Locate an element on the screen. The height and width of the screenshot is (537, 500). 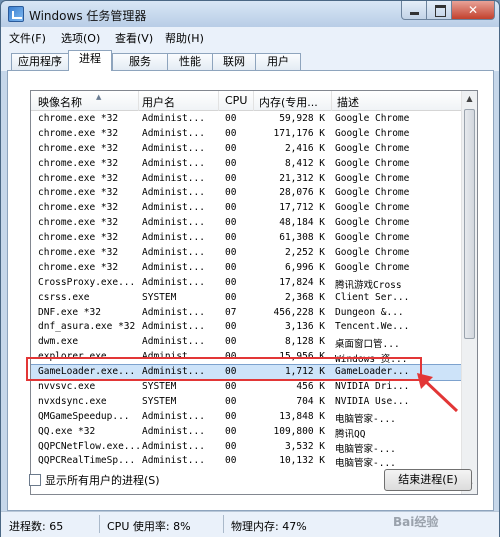
cell-cpu: 07 is located at coordinates (231, 312).